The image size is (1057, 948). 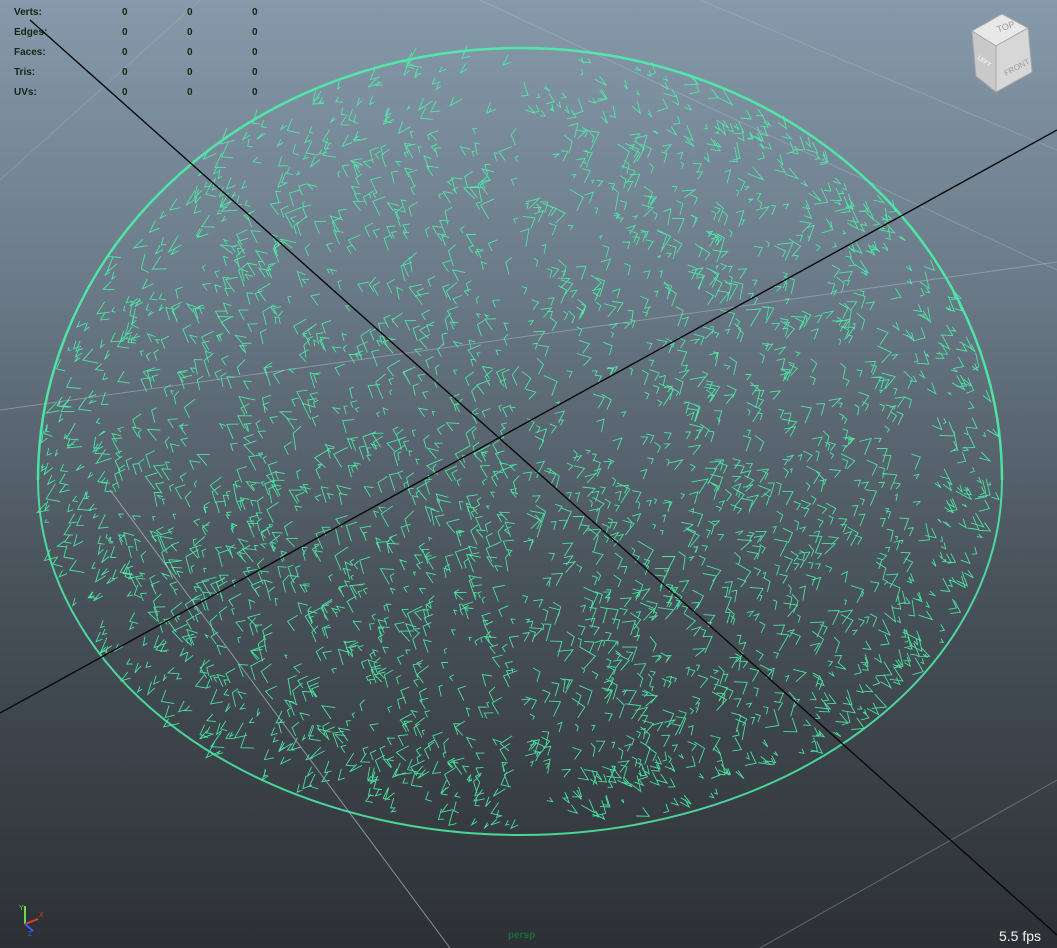 I want to click on axis-x-line, so click(x=31, y=921).